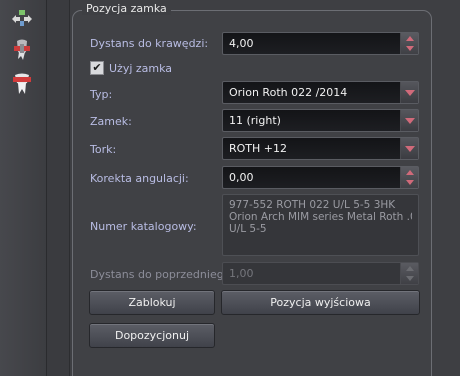  What do you see at coordinates (409, 273) in the screenshot?
I see `distance-prev-stepper` at bounding box center [409, 273].